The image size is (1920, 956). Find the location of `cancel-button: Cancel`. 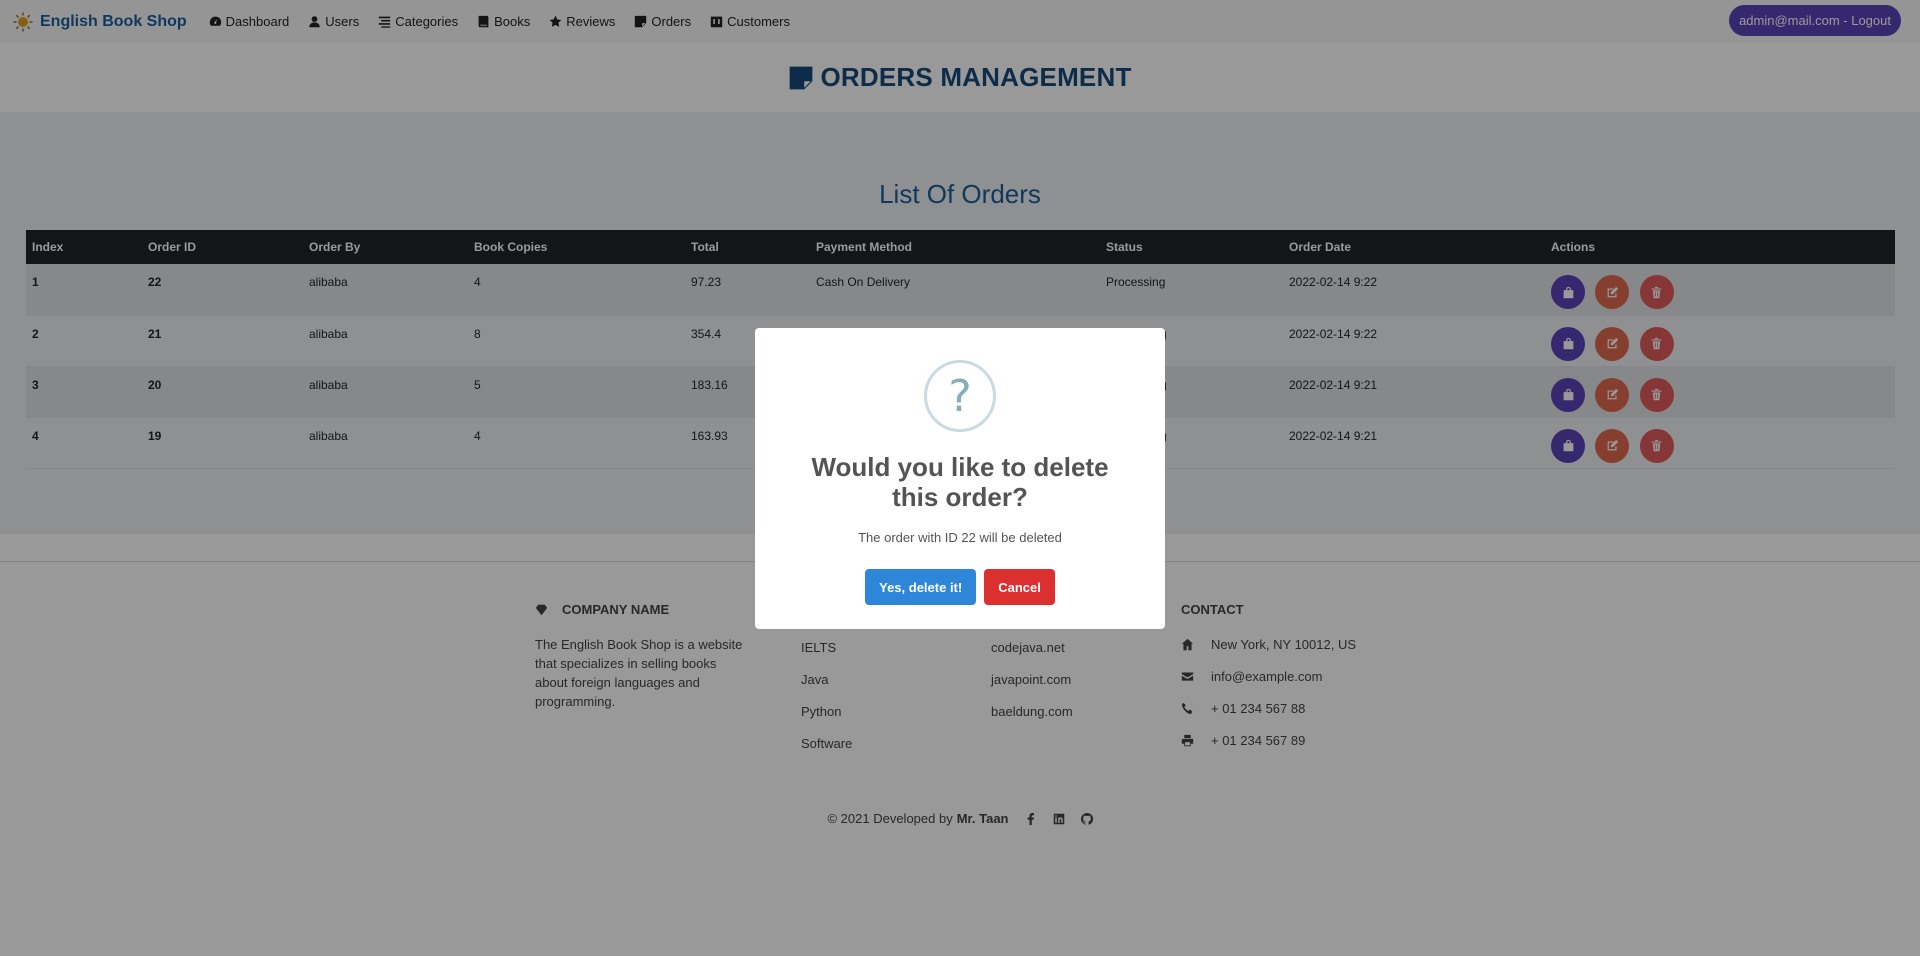

cancel-button: Cancel is located at coordinates (1019, 587).